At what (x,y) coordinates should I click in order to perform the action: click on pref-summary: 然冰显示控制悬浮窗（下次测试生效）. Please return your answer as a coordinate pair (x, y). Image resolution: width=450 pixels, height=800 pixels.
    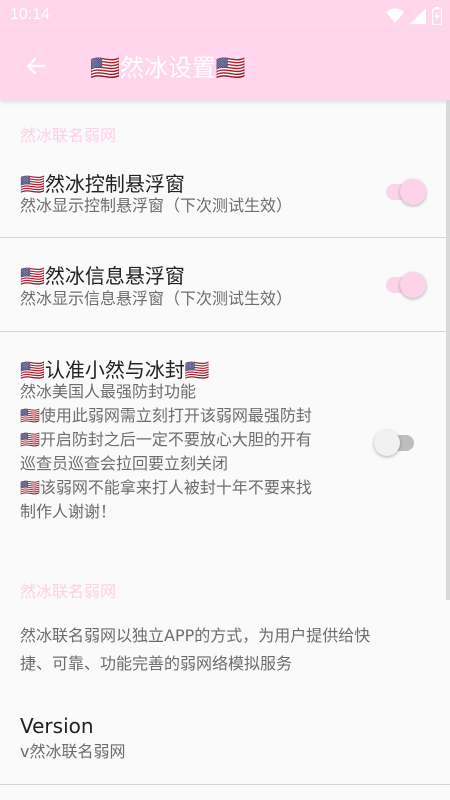
    Looking at the image, I should click on (156, 205).